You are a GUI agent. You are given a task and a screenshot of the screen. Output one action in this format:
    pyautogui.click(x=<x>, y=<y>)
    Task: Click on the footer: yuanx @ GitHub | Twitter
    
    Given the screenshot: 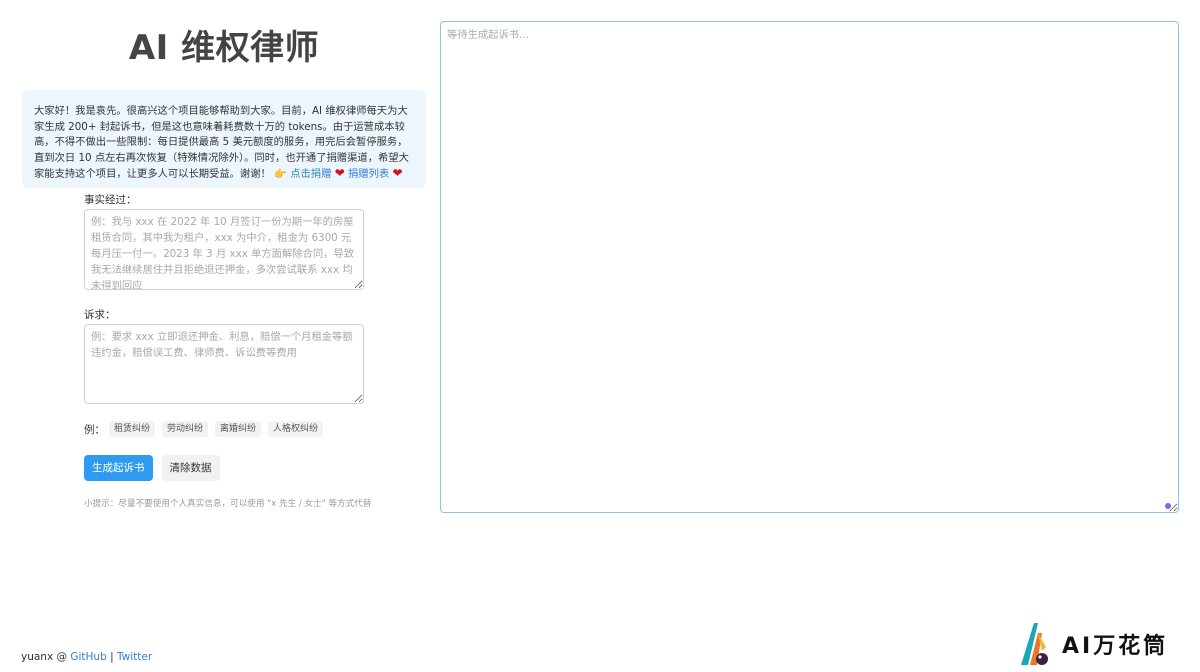 What is the action you would take?
    pyautogui.click(x=86, y=657)
    